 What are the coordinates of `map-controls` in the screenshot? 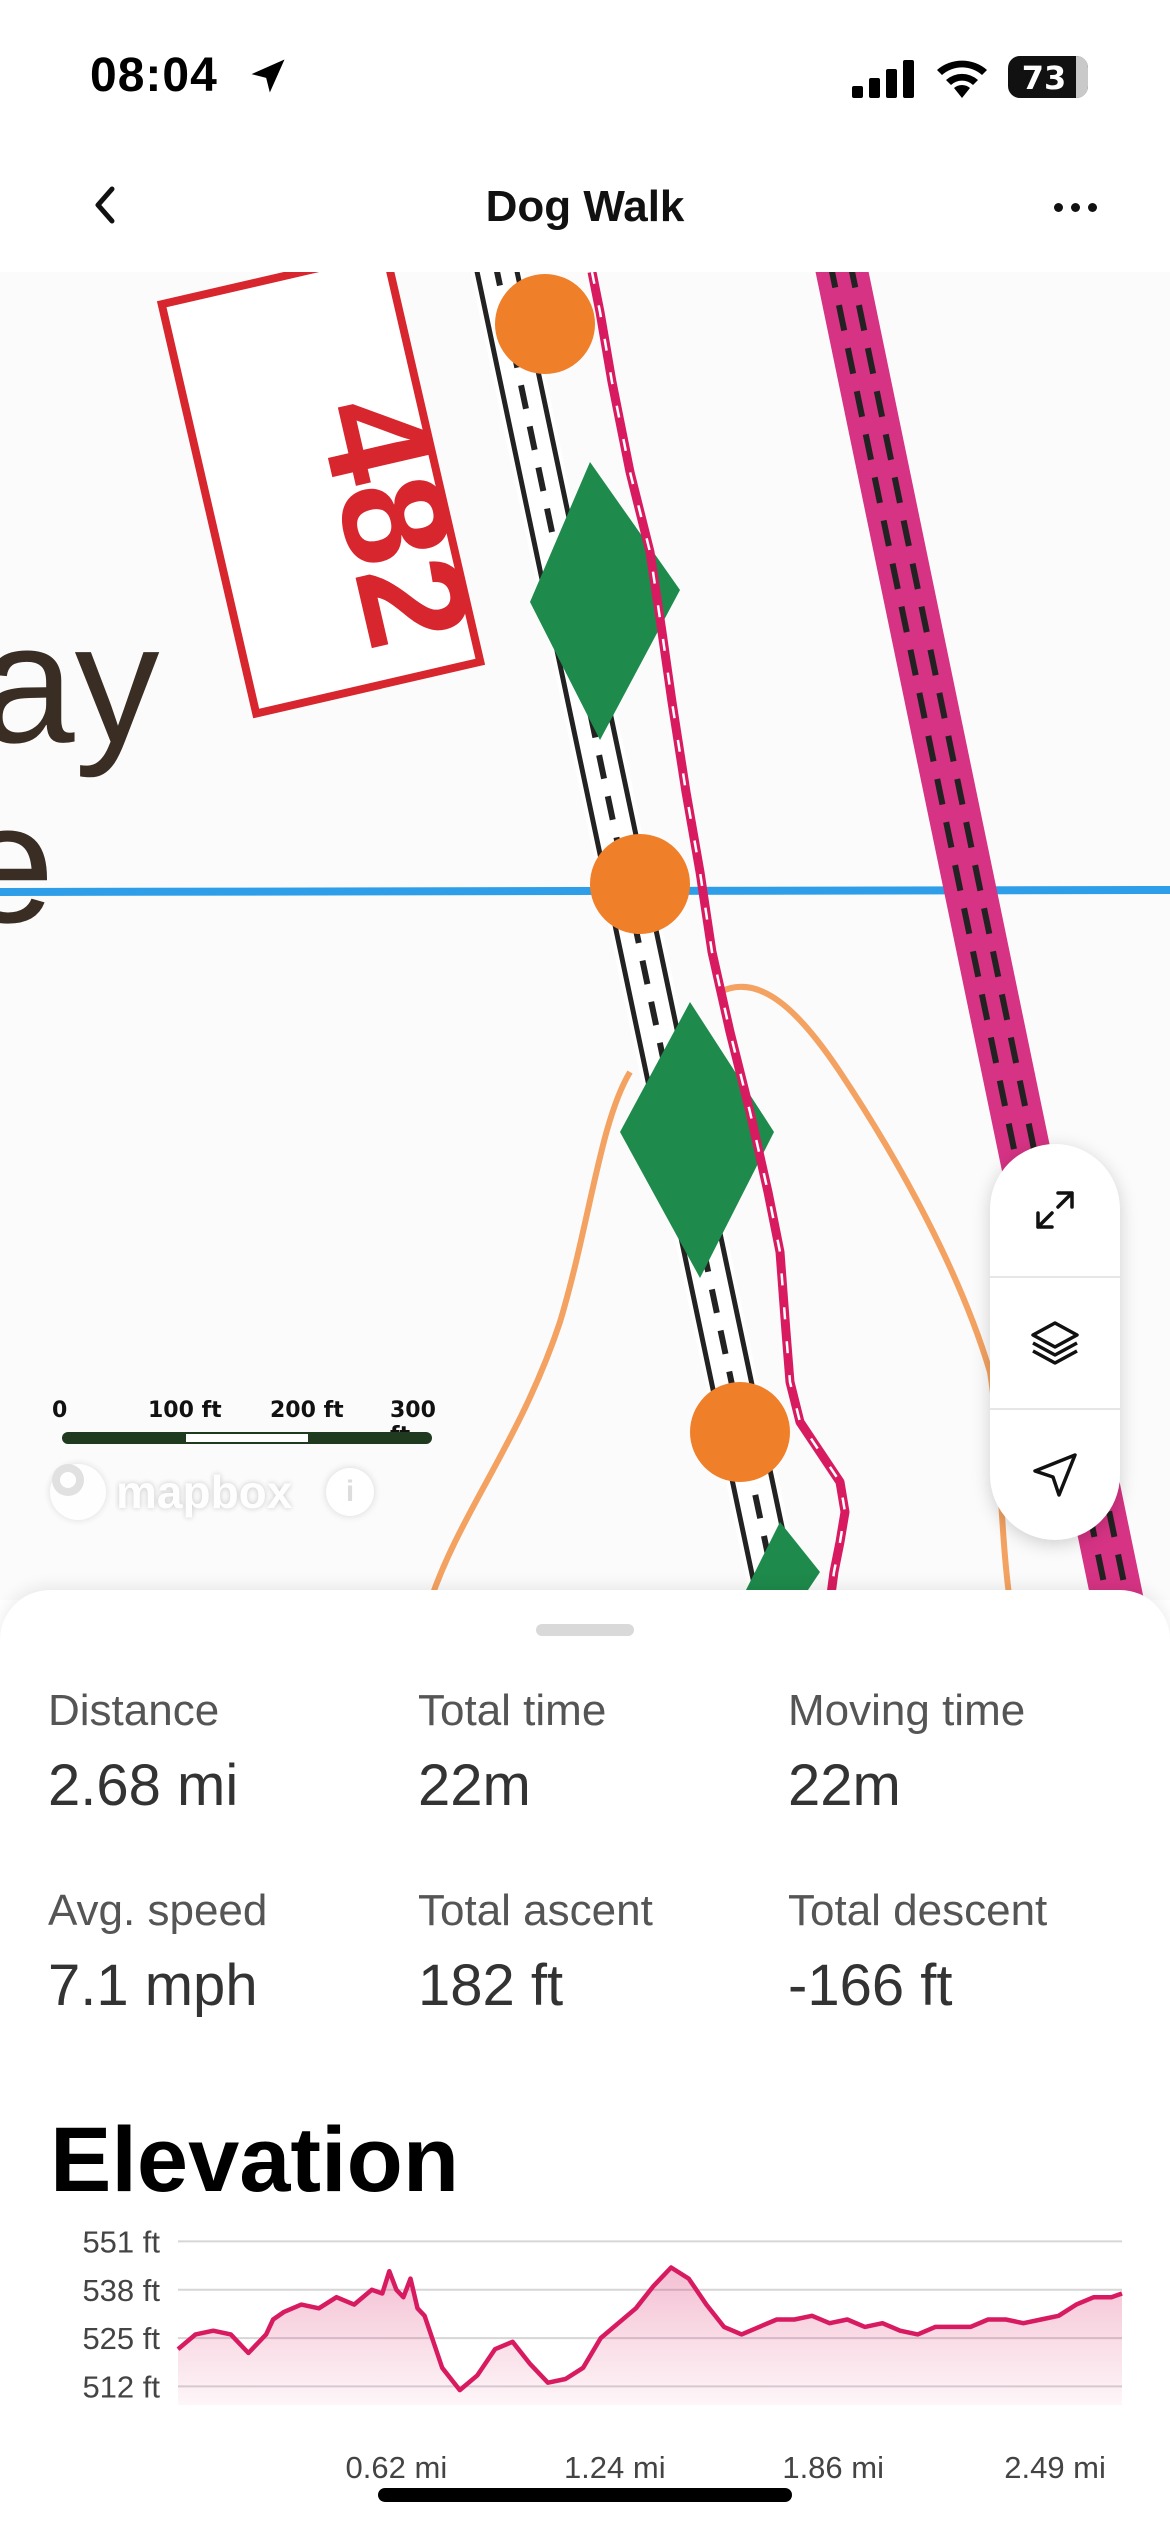 It's located at (1055, 1342).